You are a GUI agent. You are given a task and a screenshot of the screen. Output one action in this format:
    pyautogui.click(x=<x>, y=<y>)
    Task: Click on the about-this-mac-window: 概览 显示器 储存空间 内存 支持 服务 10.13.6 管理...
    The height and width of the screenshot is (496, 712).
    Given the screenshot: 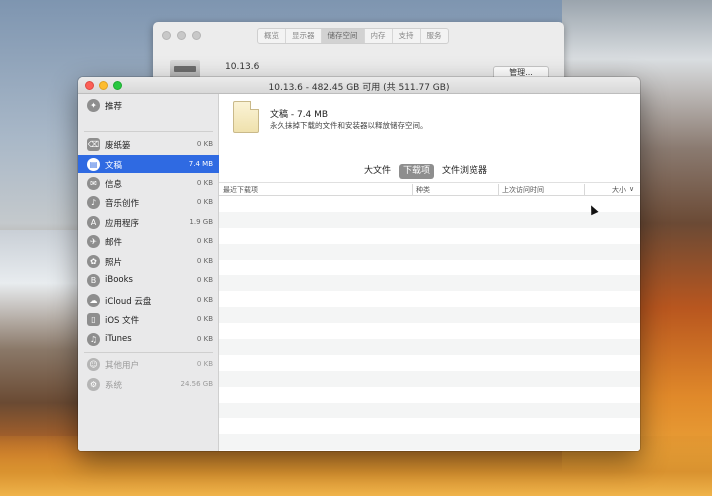 What is the action you would take?
    pyautogui.click(x=358, y=52)
    